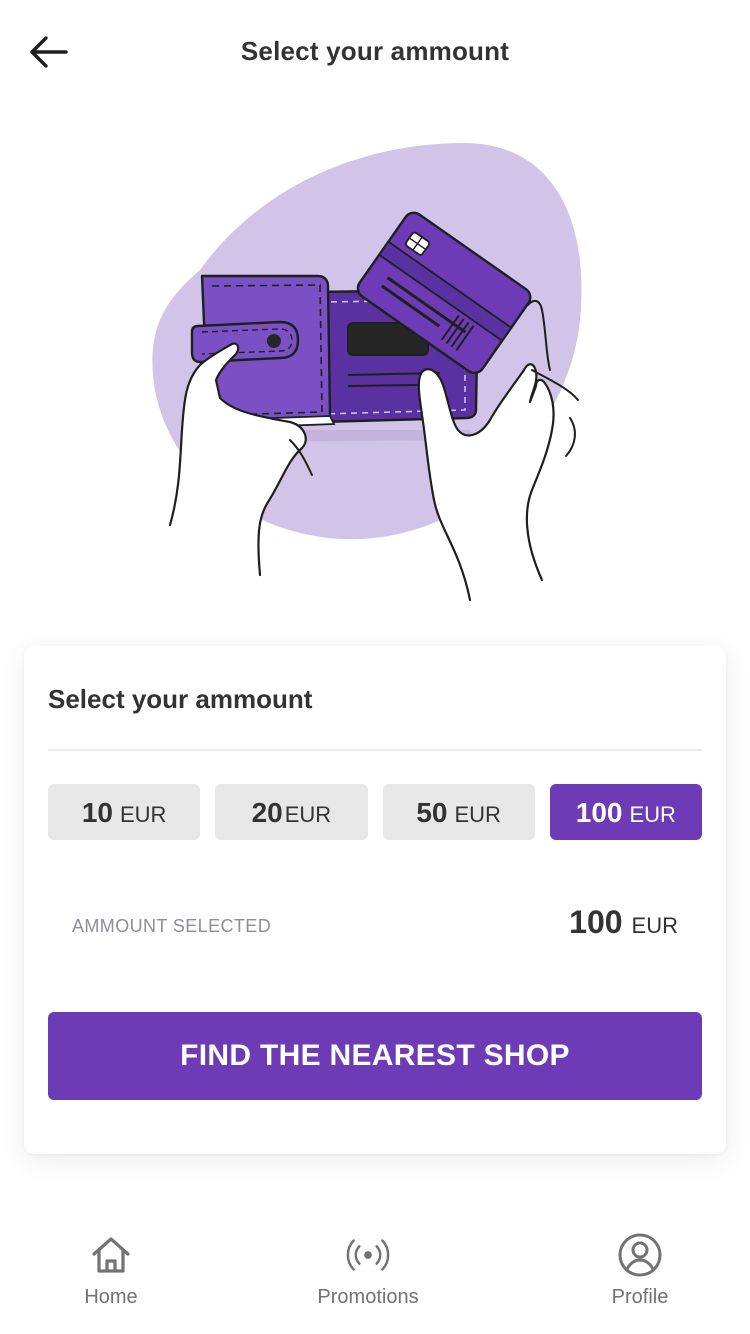 This screenshot has width=750, height=1334. I want to click on divider, so click(375, 750).